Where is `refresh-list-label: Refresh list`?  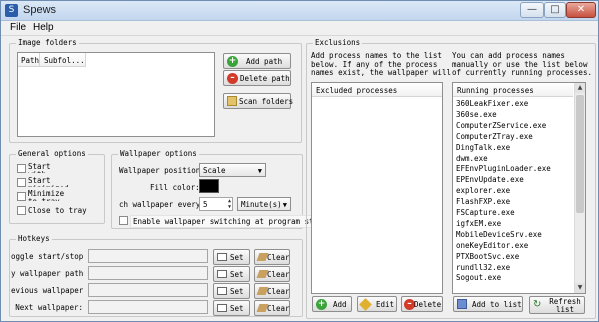
refresh-list-label: Refresh list is located at coordinates (565, 305).